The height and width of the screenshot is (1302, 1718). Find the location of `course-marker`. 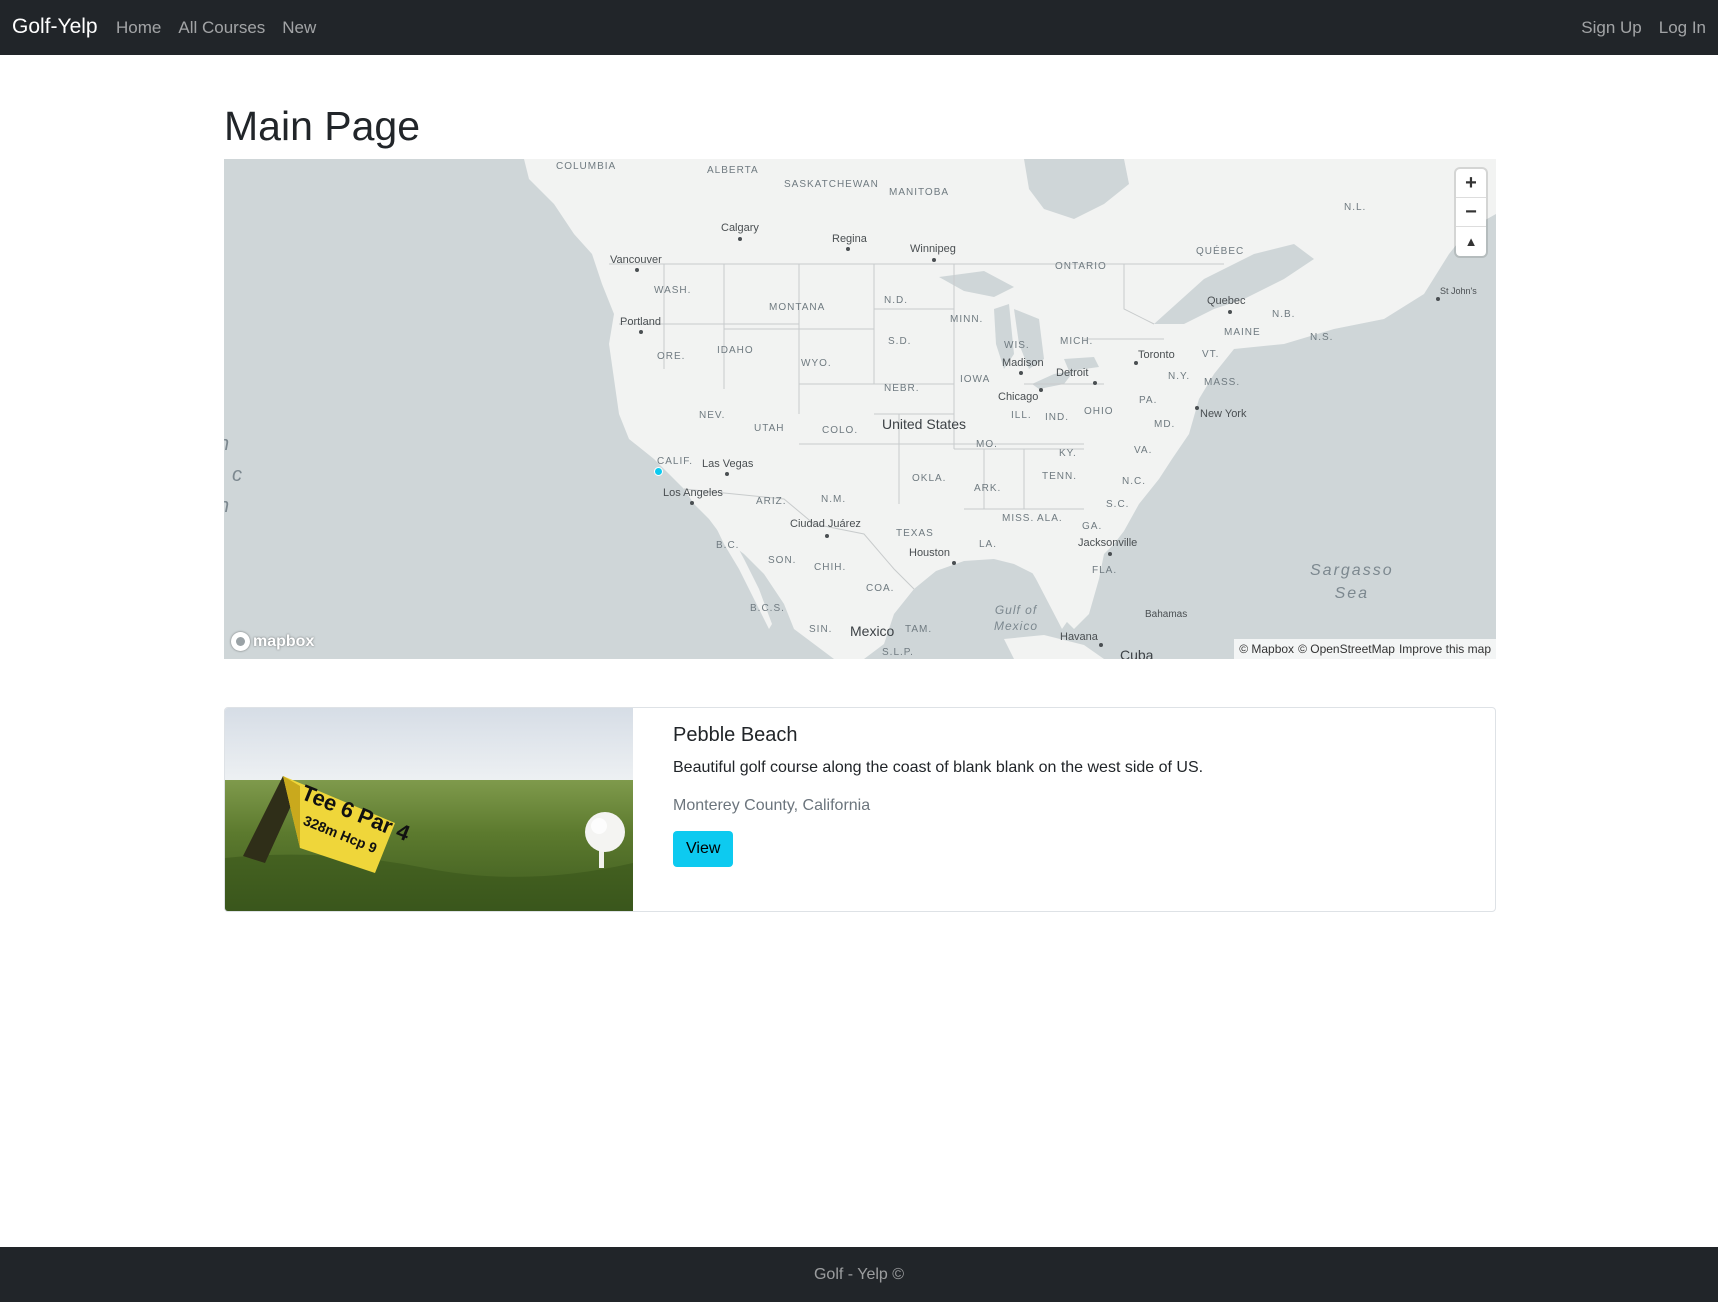

course-marker is located at coordinates (658, 471).